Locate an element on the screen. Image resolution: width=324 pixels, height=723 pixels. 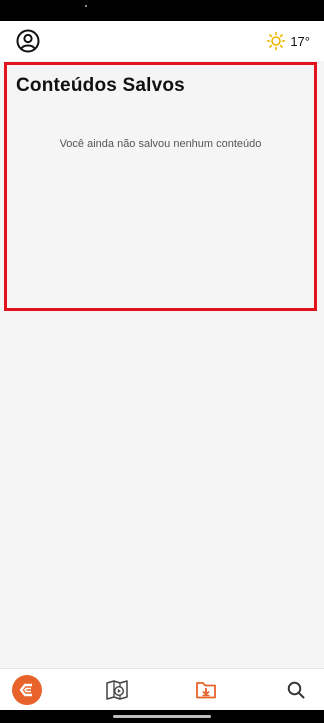
user-circle-icon is located at coordinates (28, 41).